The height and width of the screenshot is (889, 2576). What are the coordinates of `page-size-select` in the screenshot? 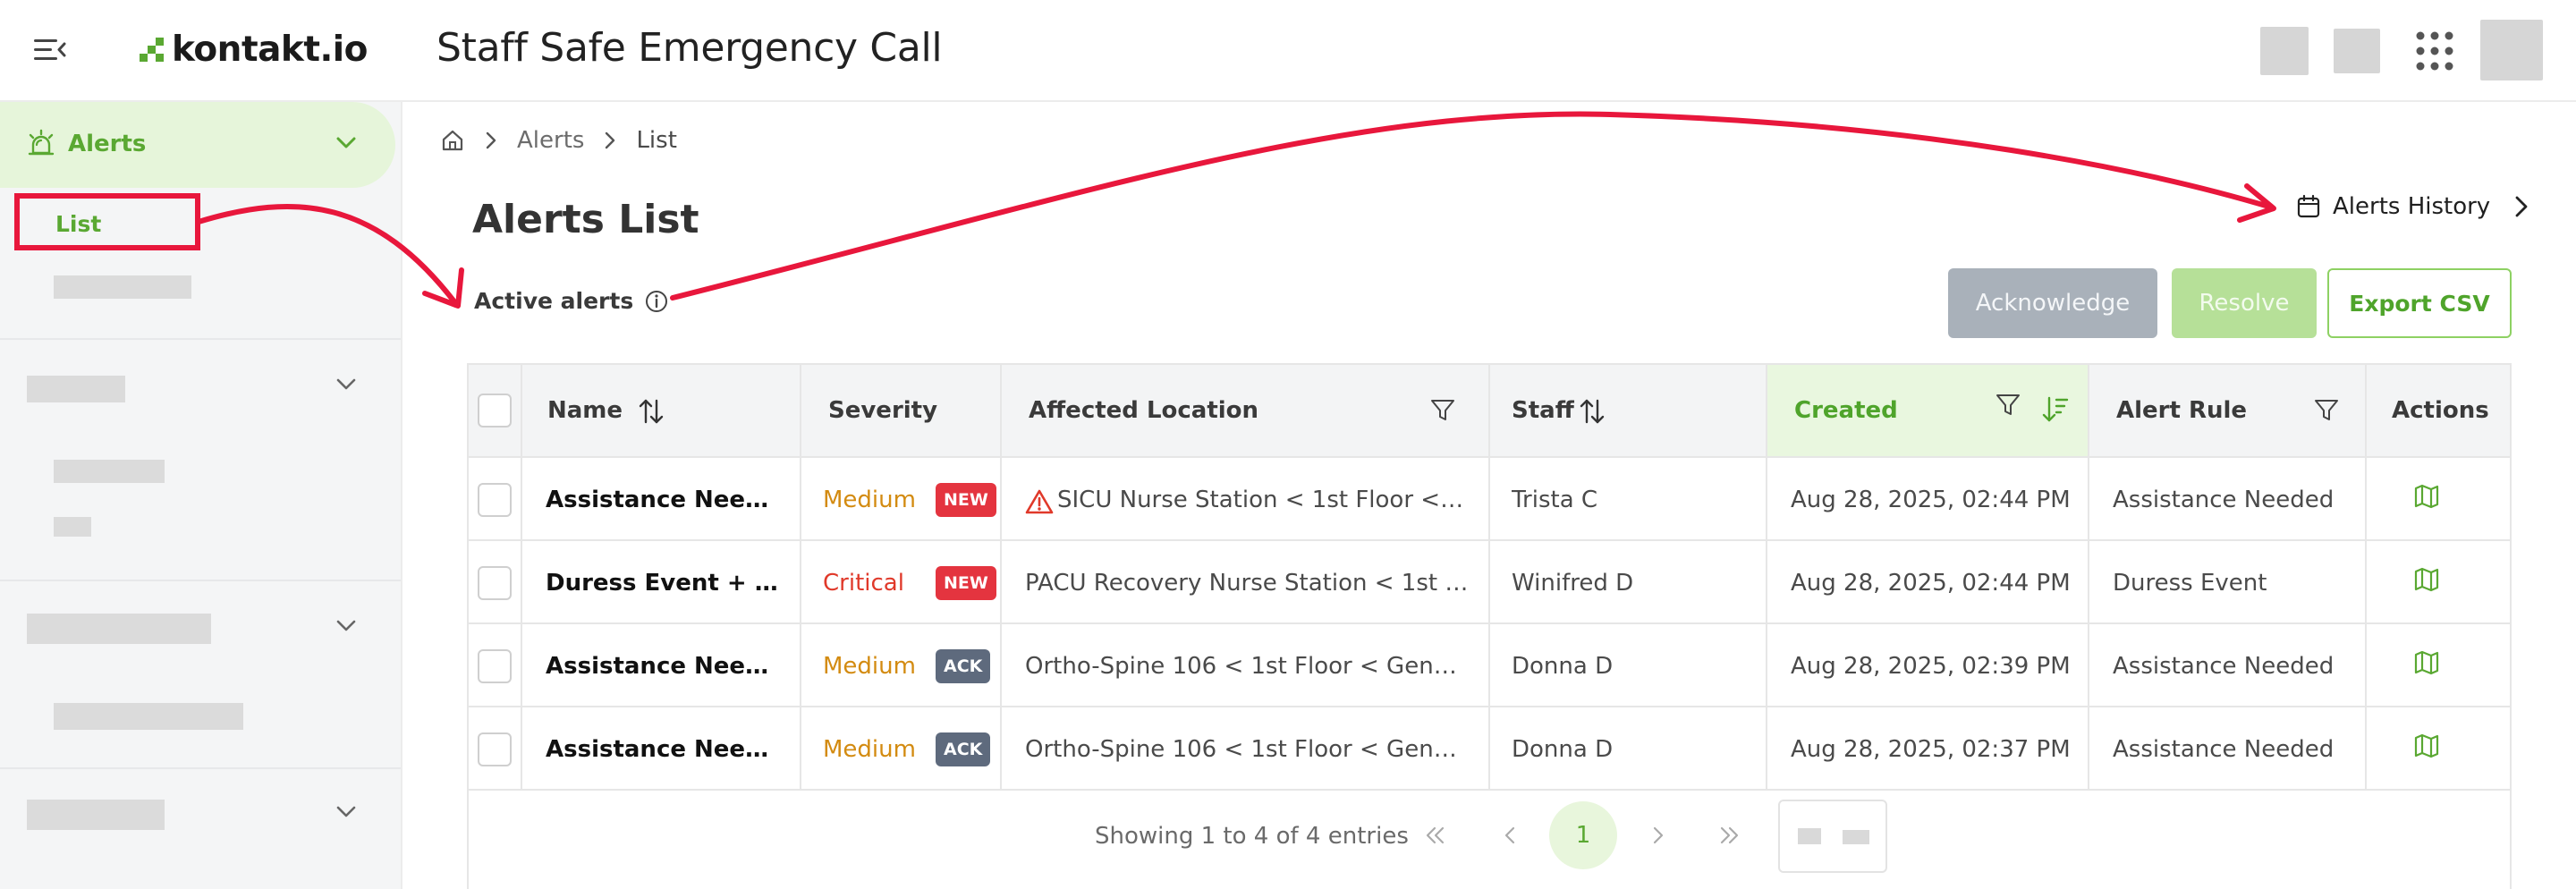 It's located at (1832, 837).